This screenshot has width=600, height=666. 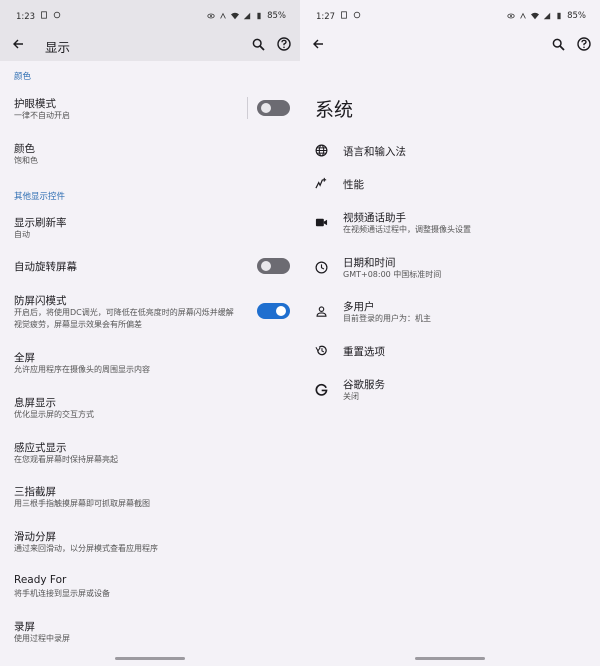 What do you see at coordinates (150, 363) in the screenshot?
I see `setting-fullscreen: 全屏 允许应用程序在摄像头的周围显示内容` at bounding box center [150, 363].